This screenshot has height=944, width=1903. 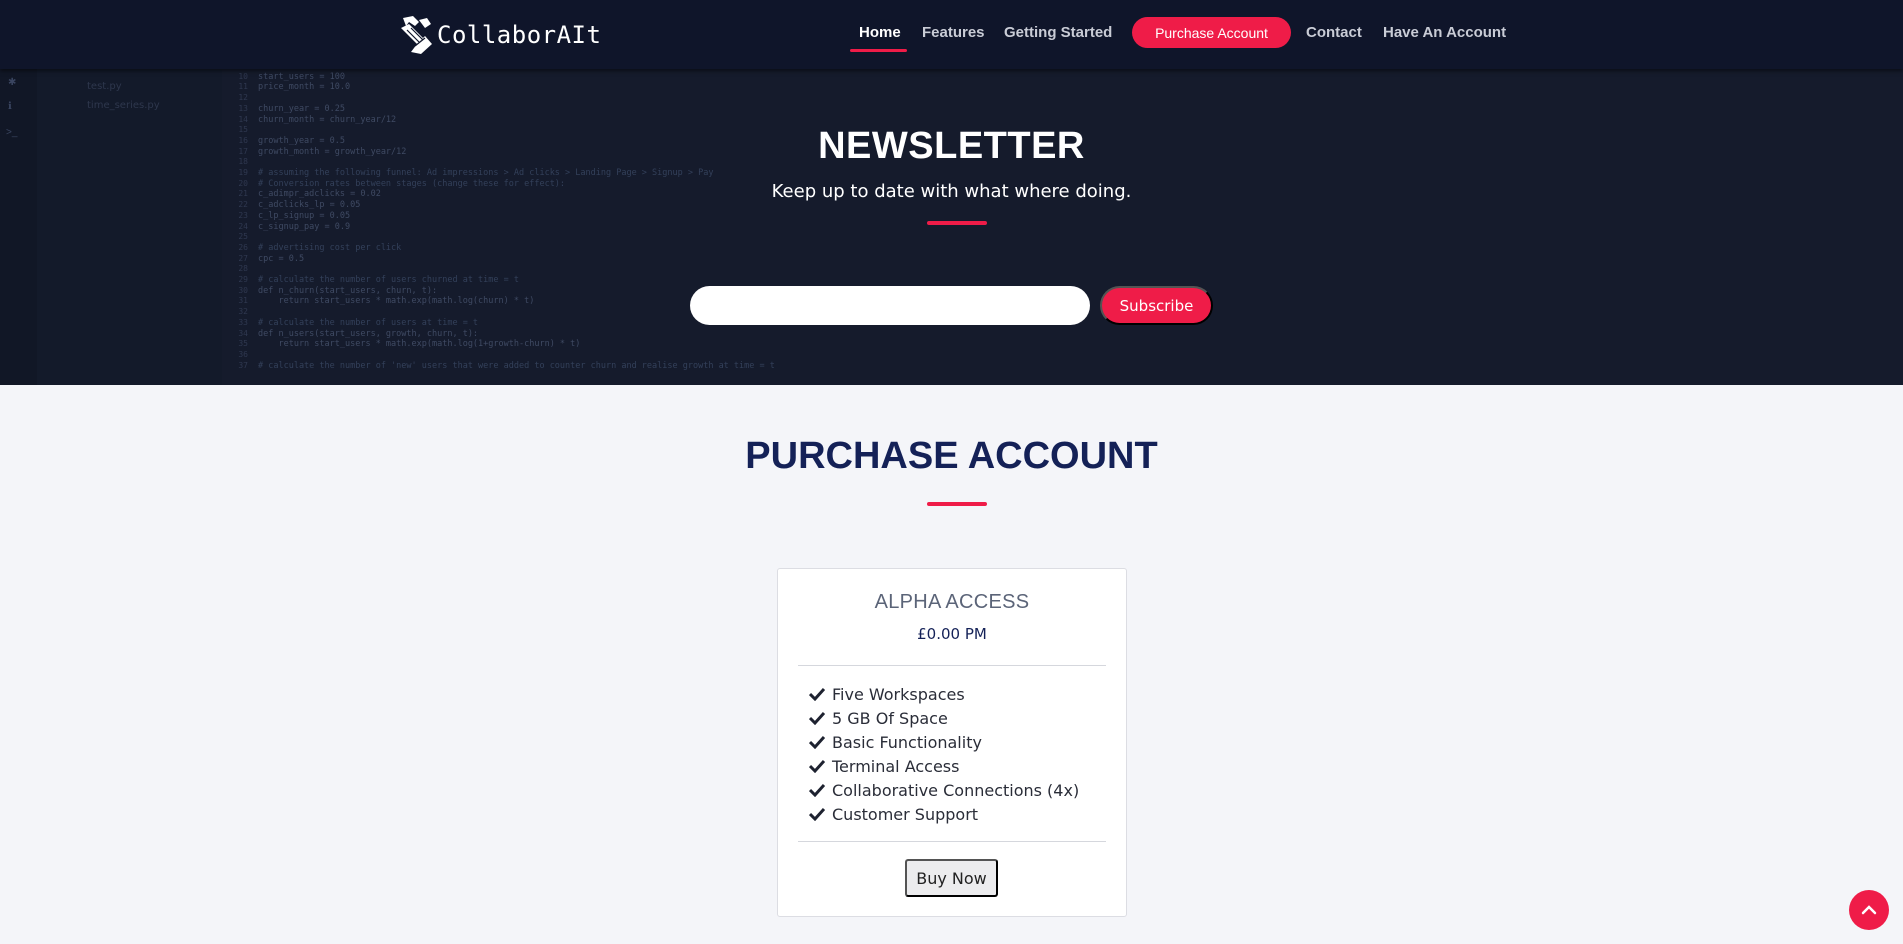 I want to click on code-line: c_signup_pay = 0.9, so click(x=304, y=226).